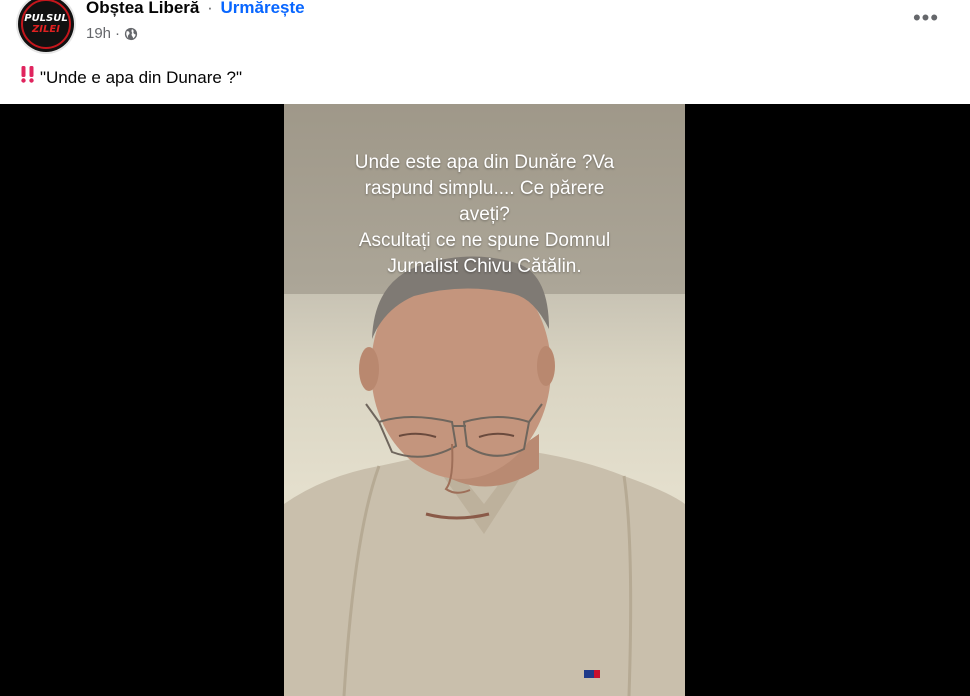 The image size is (970, 696). I want to click on caption-line: aveți?, so click(484, 214).